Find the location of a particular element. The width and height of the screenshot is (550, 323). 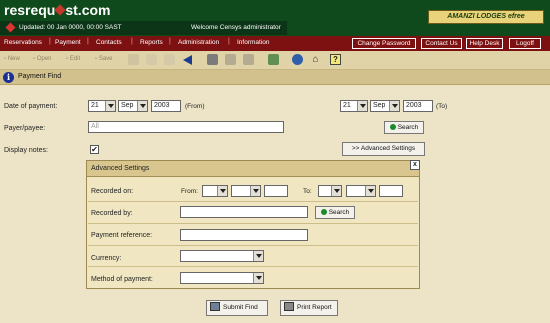

export-icon is located at coordinates (230, 59).